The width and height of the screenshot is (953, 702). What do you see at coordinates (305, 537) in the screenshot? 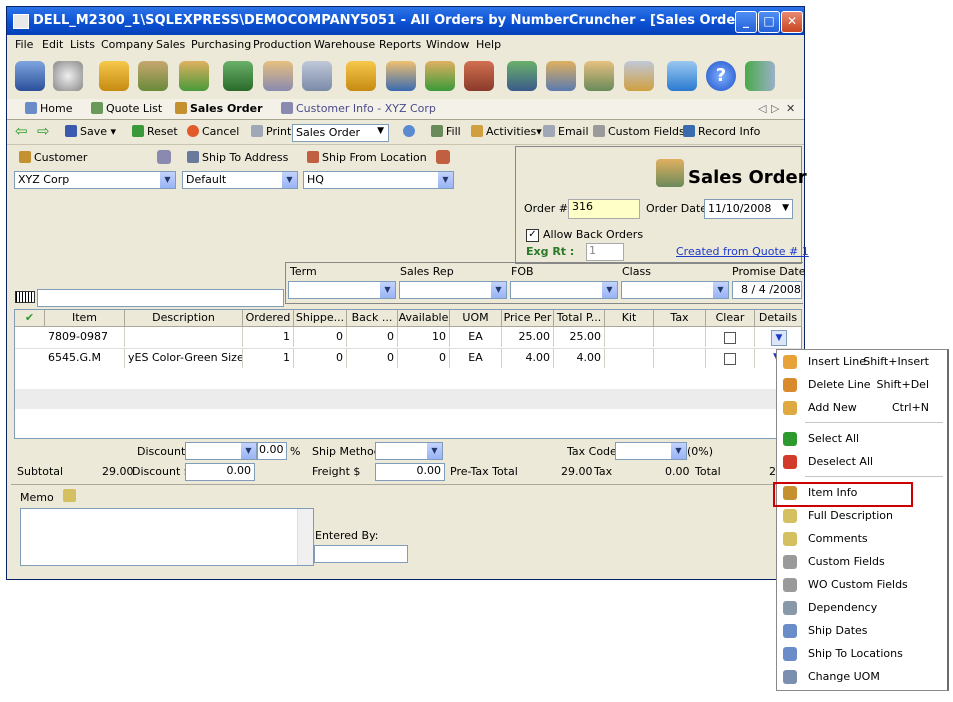
I see `memo-scrollbar` at bounding box center [305, 537].